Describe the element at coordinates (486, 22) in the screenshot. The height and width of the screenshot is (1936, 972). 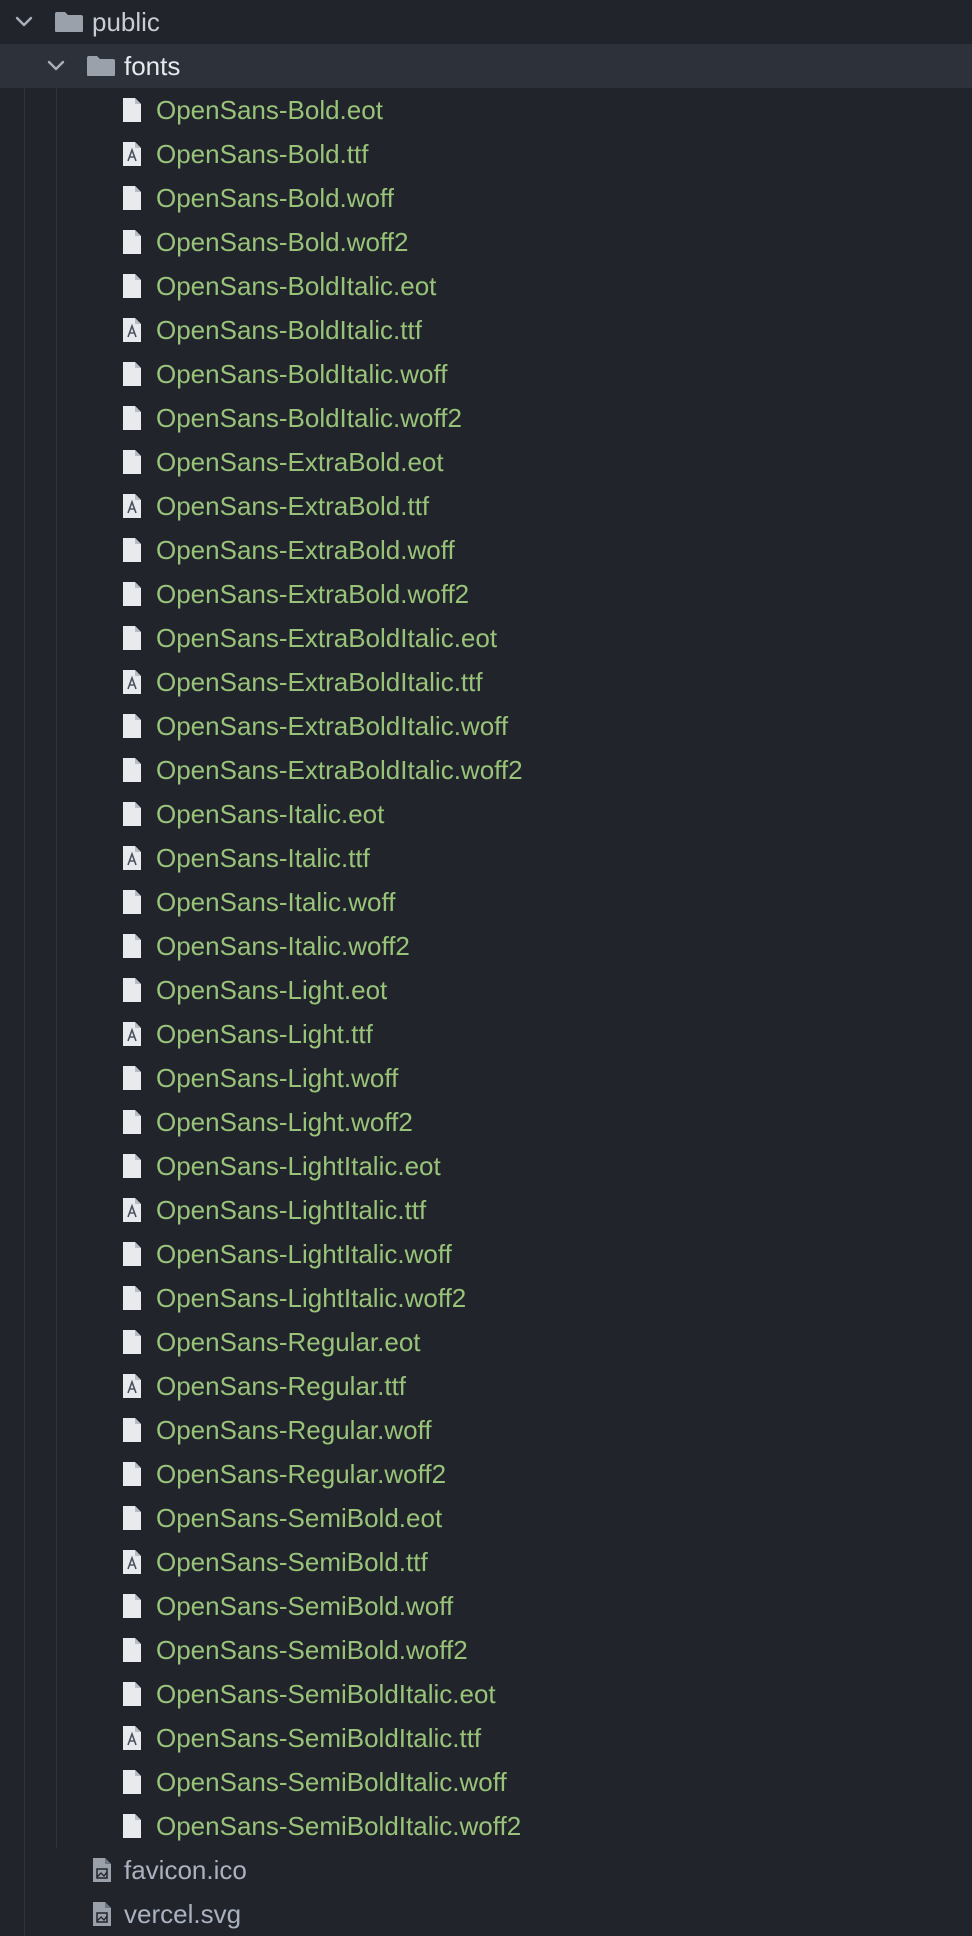
I see `tree-folder-public: public` at that location.